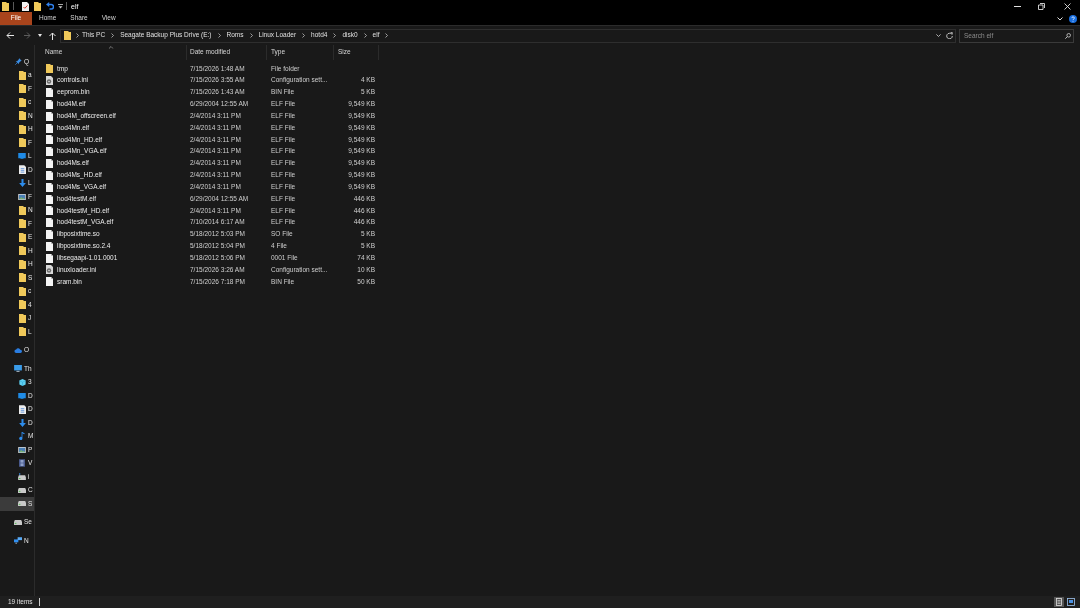 The height and width of the screenshot is (608, 1080). I want to click on sort-caret-icon, so click(110, 47).